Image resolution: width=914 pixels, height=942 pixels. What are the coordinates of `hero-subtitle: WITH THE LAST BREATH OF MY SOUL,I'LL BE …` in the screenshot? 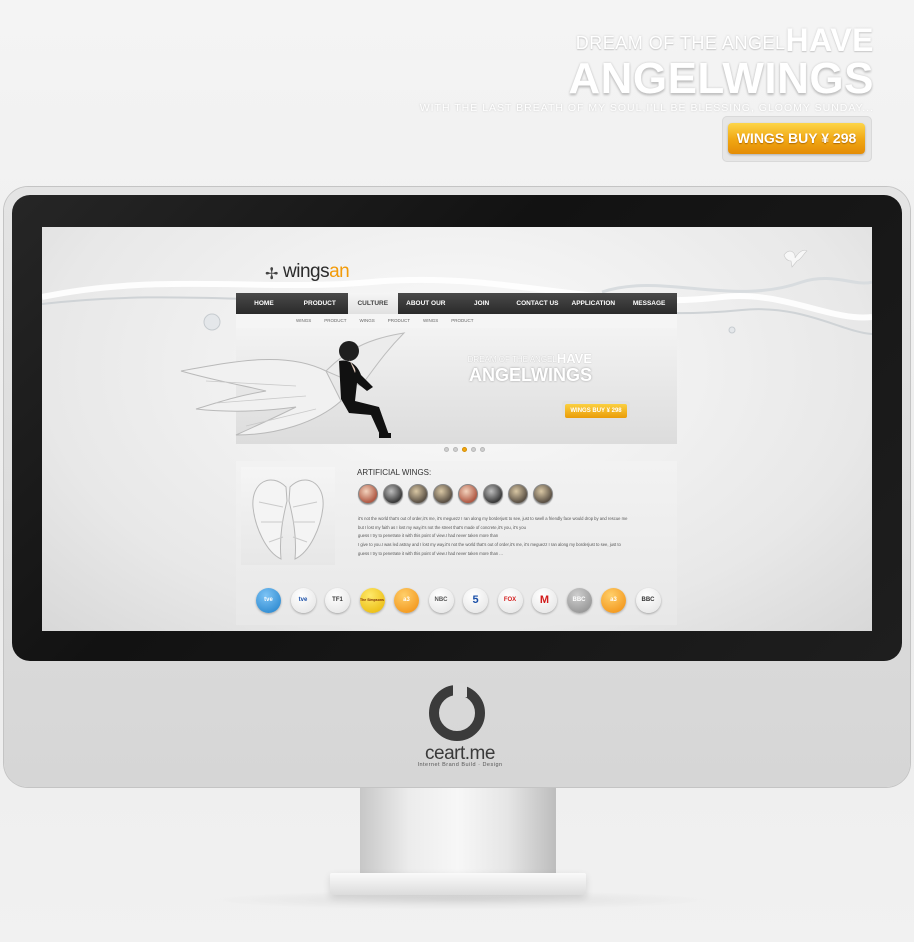 It's located at (646, 108).